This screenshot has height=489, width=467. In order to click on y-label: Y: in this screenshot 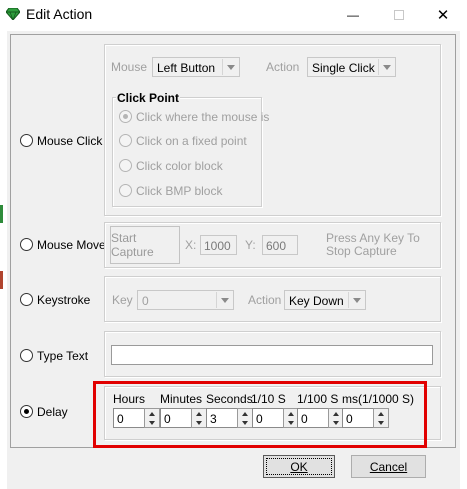, I will do `click(250, 245)`.